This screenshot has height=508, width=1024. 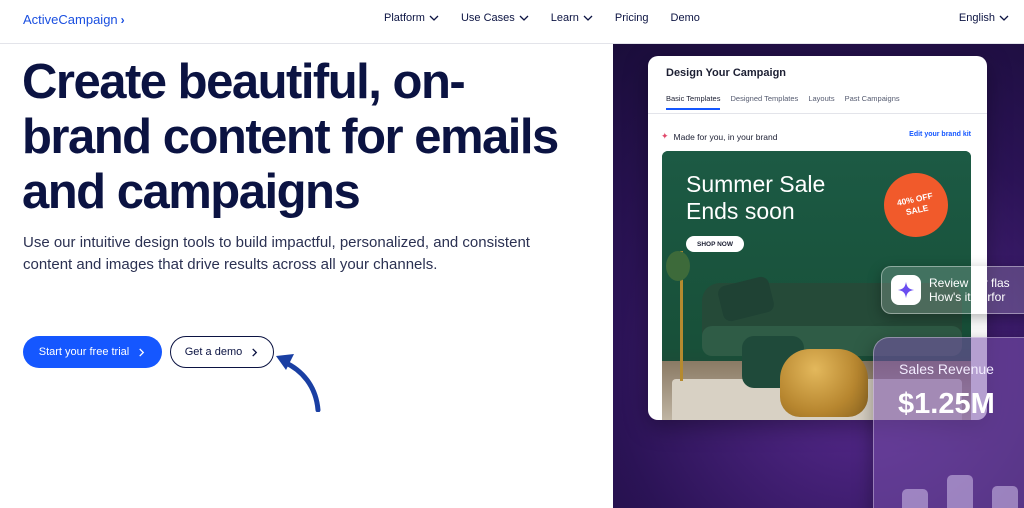 What do you see at coordinates (404, 18) in the screenshot?
I see `nav-item-label: Platform` at bounding box center [404, 18].